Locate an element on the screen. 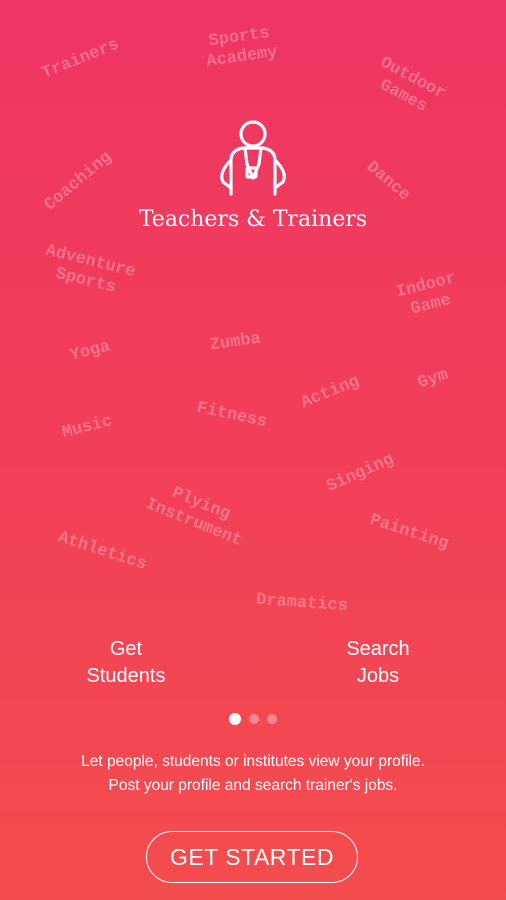  bg-word-dramatics: Dramatics is located at coordinates (302, 603).